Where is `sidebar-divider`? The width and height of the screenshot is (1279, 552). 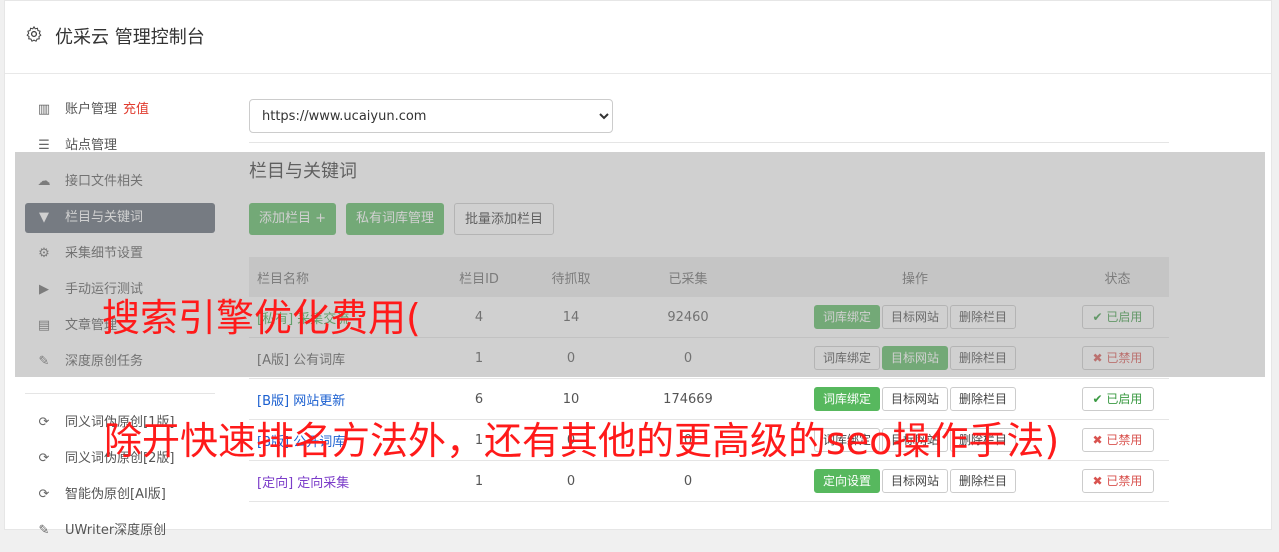 sidebar-divider is located at coordinates (120, 393).